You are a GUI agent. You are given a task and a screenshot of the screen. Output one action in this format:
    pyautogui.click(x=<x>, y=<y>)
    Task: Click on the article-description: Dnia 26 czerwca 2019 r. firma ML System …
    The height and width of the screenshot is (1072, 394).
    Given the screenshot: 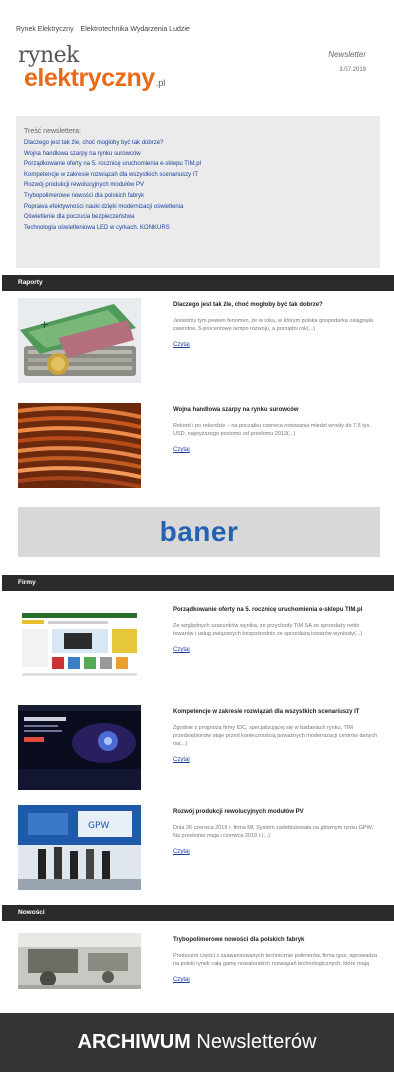 What is the action you would take?
    pyautogui.click(x=273, y=832)
    